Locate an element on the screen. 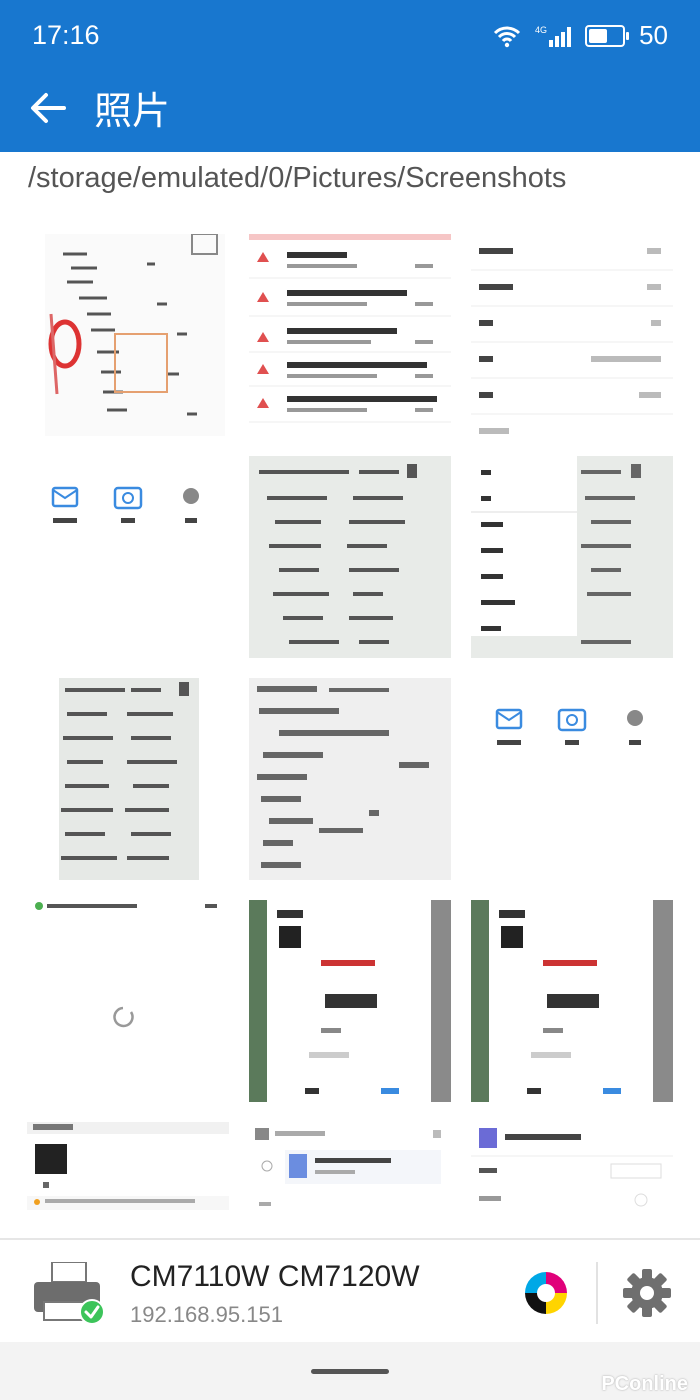  folder-path: /storage/emulated/0/Pictures/Screenshots is located at coordinates (297, 178).